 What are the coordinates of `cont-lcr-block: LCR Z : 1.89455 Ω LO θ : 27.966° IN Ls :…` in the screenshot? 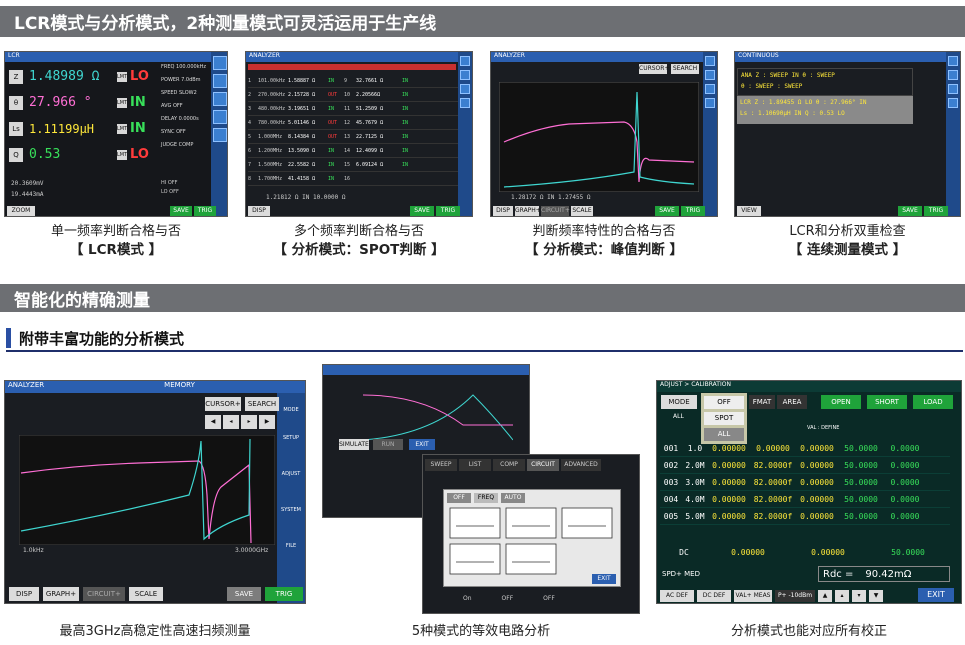 It's located at (825, 110).